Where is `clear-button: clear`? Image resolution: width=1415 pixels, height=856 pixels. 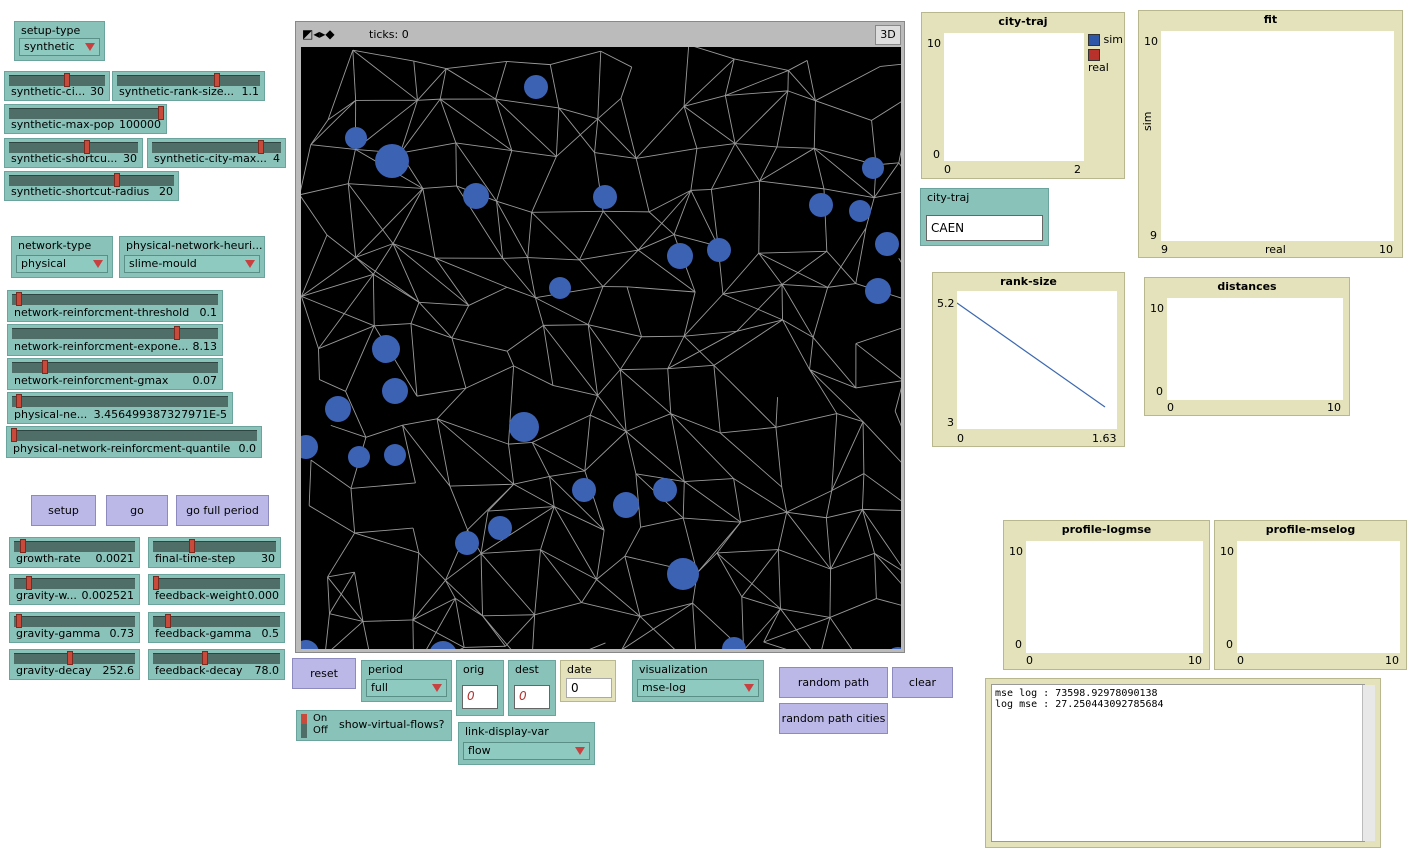 clear-button: clear is located at coordinates (922, 682).